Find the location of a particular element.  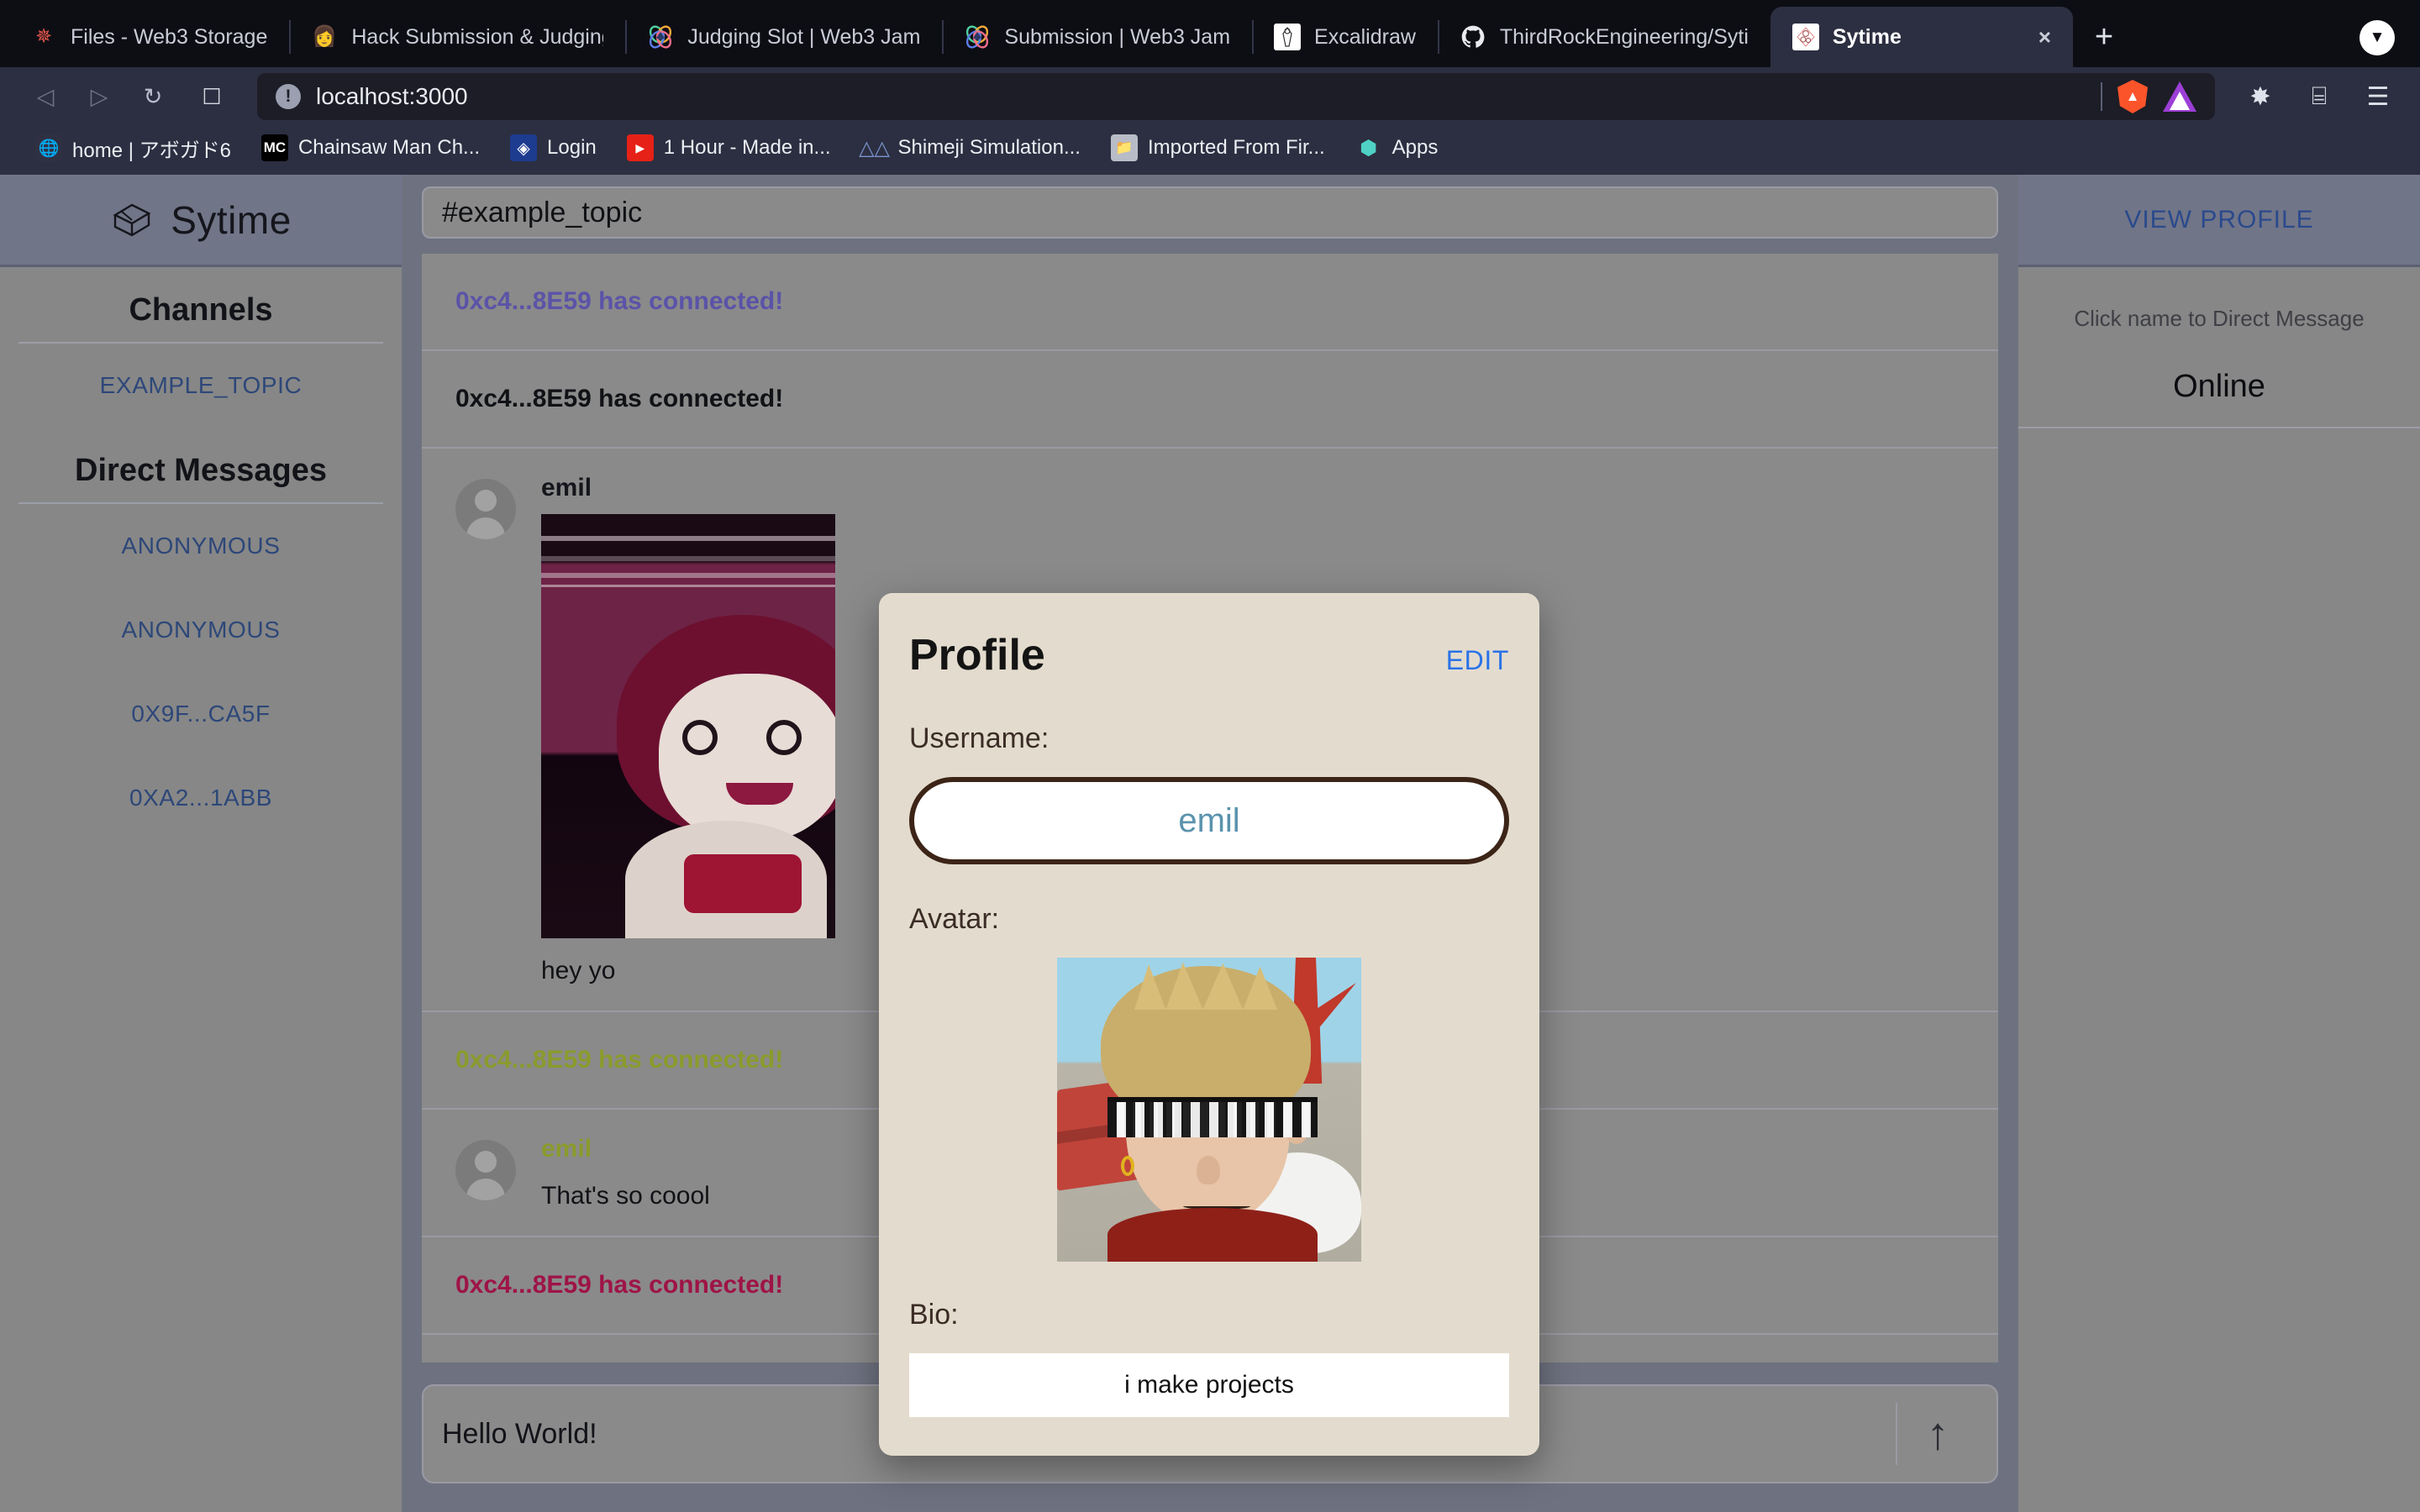

sidebar-dm-0xa2: 0XA2...1ABB is located at coordinates (201, 798).